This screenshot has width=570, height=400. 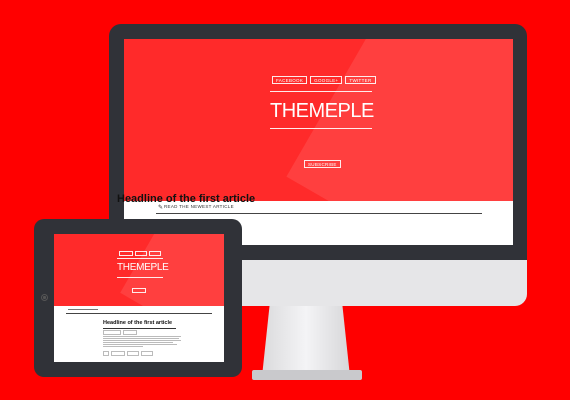 What do you see at coordinates (322, 164) in the screenshot?
I see `subscribe-button: SUBSCRIBE` at bounding box center [322, 164].